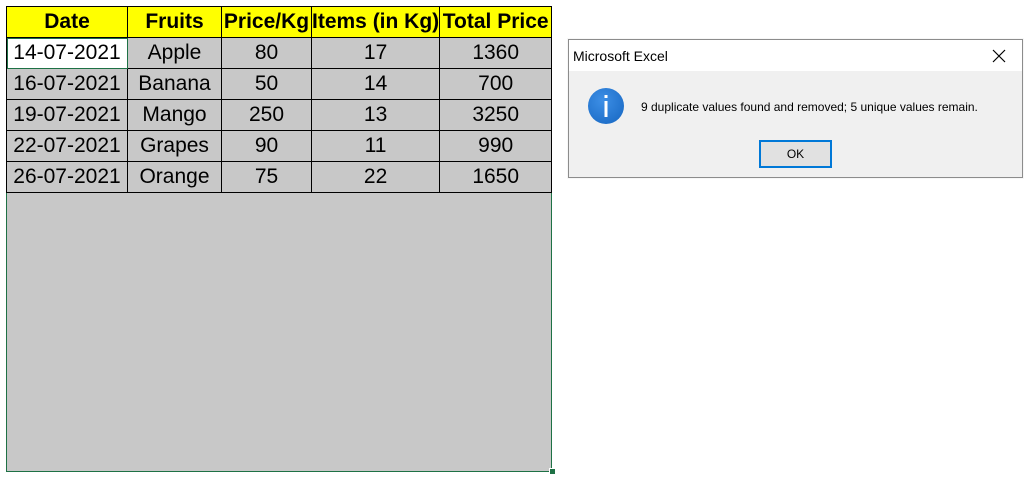 The width and height of the screenshot is (1030, 478). I want to click on table-row: 19-07-2021 Mango 250 13 3250, so click(279, 115).